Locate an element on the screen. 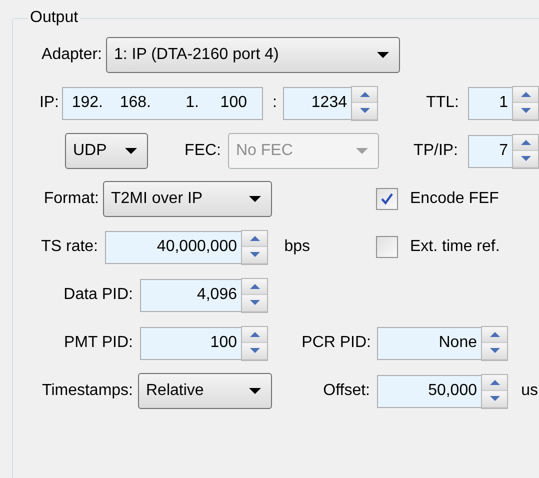  check-icon is located at coordinates (387, 199).